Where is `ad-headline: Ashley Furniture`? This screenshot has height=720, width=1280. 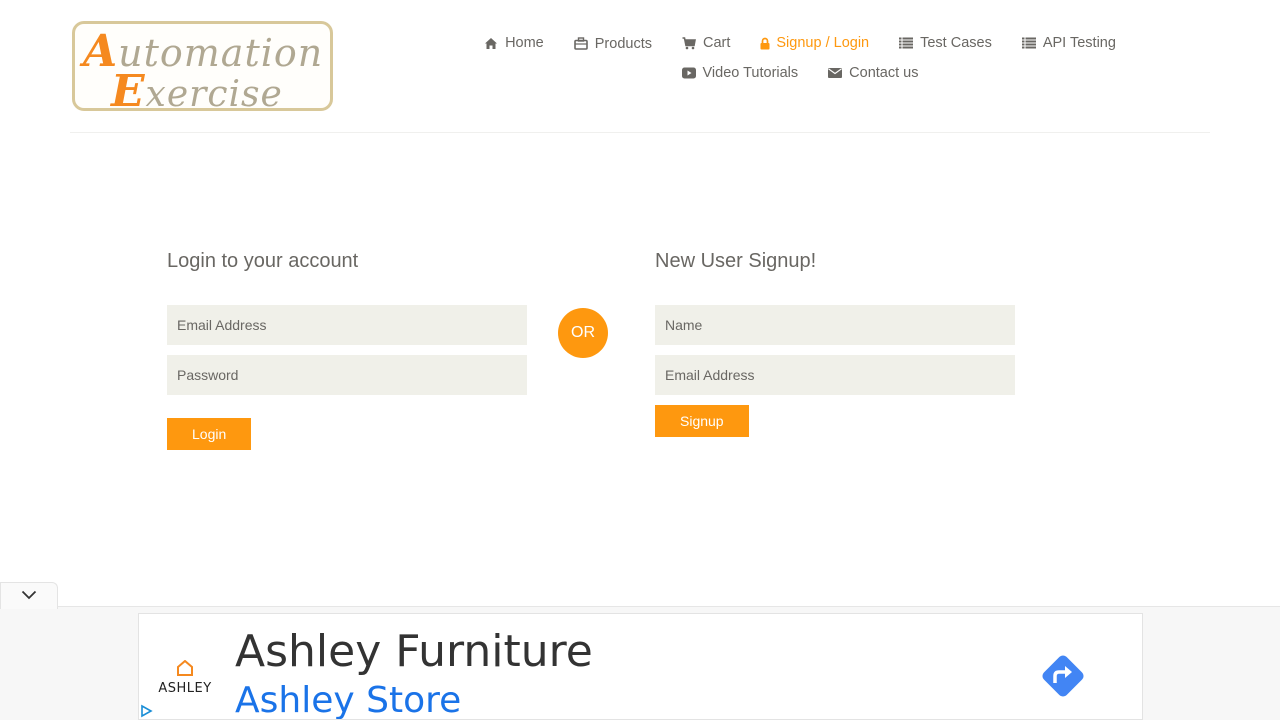
ad-headline: Ashley Furniture is located at coordinates (414, 651).